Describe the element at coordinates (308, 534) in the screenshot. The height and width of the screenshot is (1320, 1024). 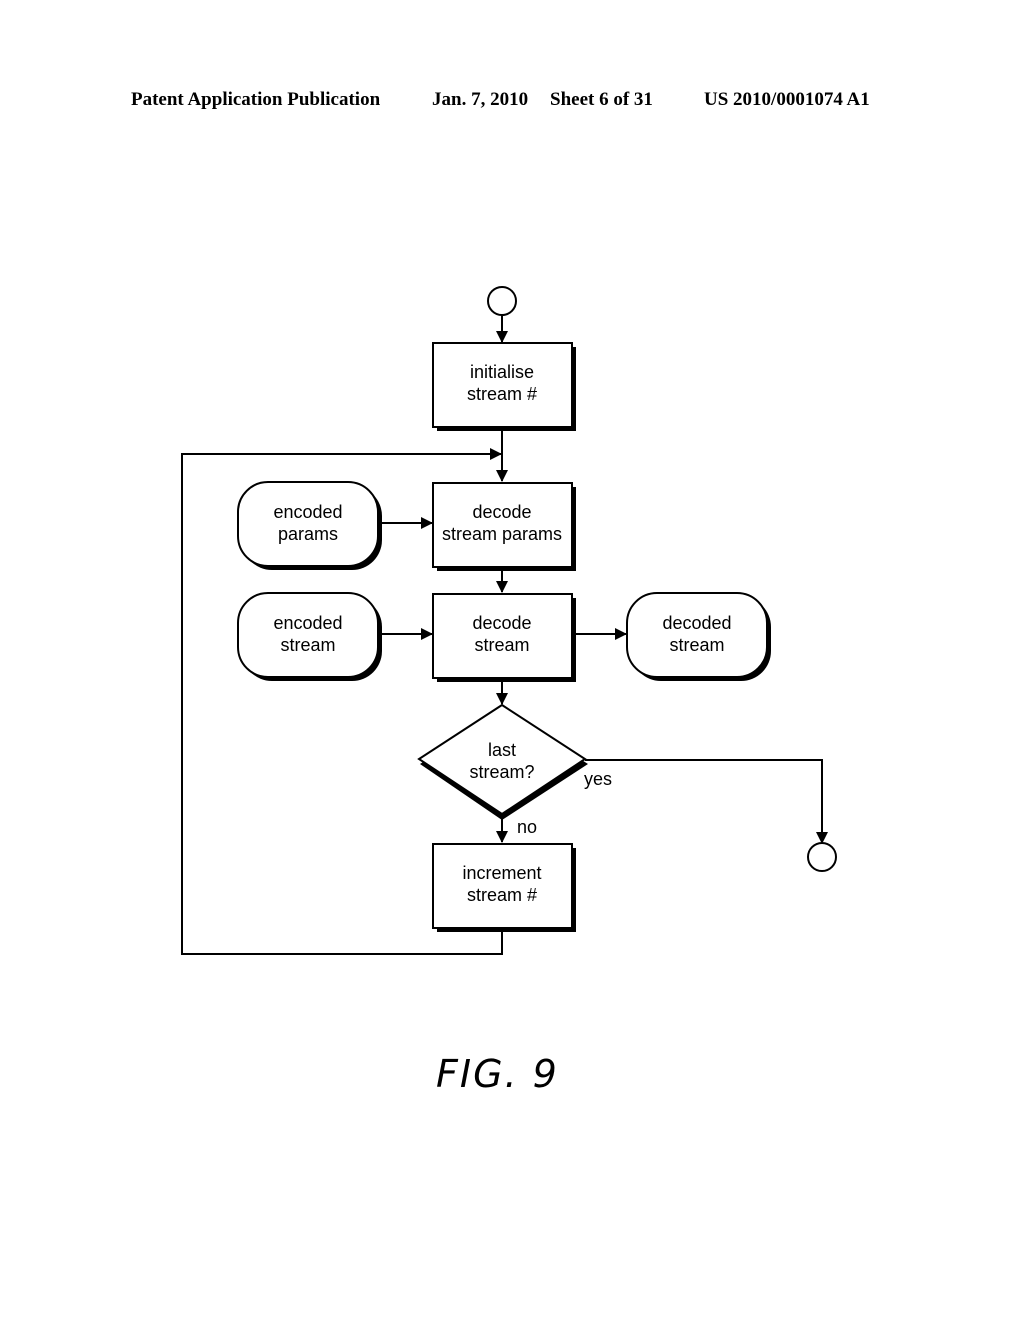
I see `encoded-params-line-2: params` at that location.